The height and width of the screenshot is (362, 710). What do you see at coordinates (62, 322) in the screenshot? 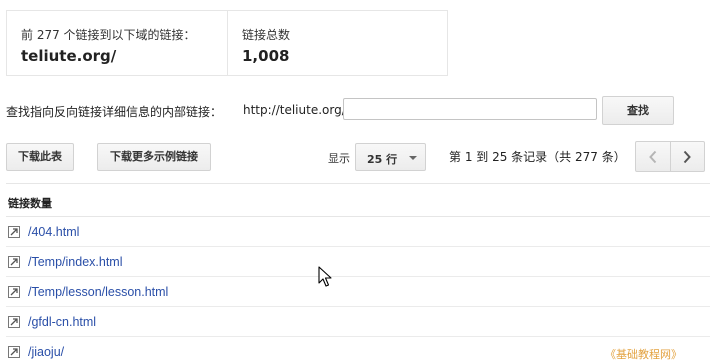
I see `link-url: /gfdl-cn.html` at bounding box center [62, 322].